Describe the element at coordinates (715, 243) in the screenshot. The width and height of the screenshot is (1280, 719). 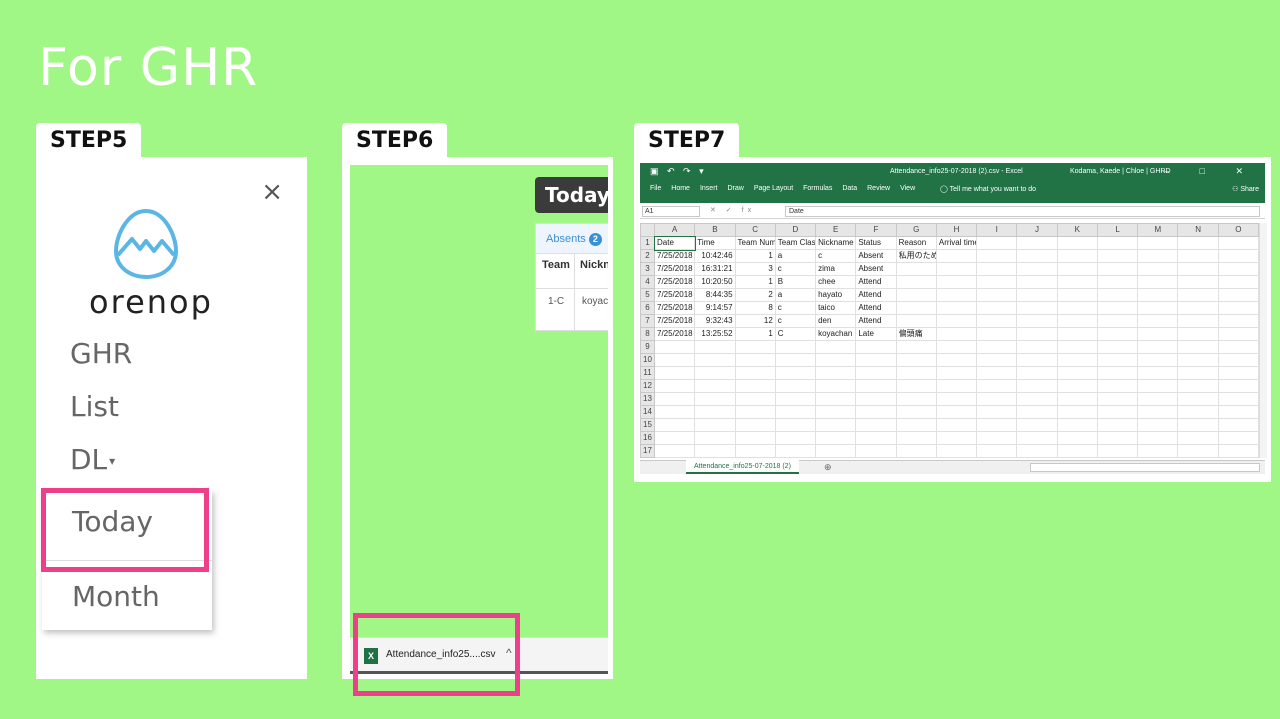
I see `cell: Time` at that location.